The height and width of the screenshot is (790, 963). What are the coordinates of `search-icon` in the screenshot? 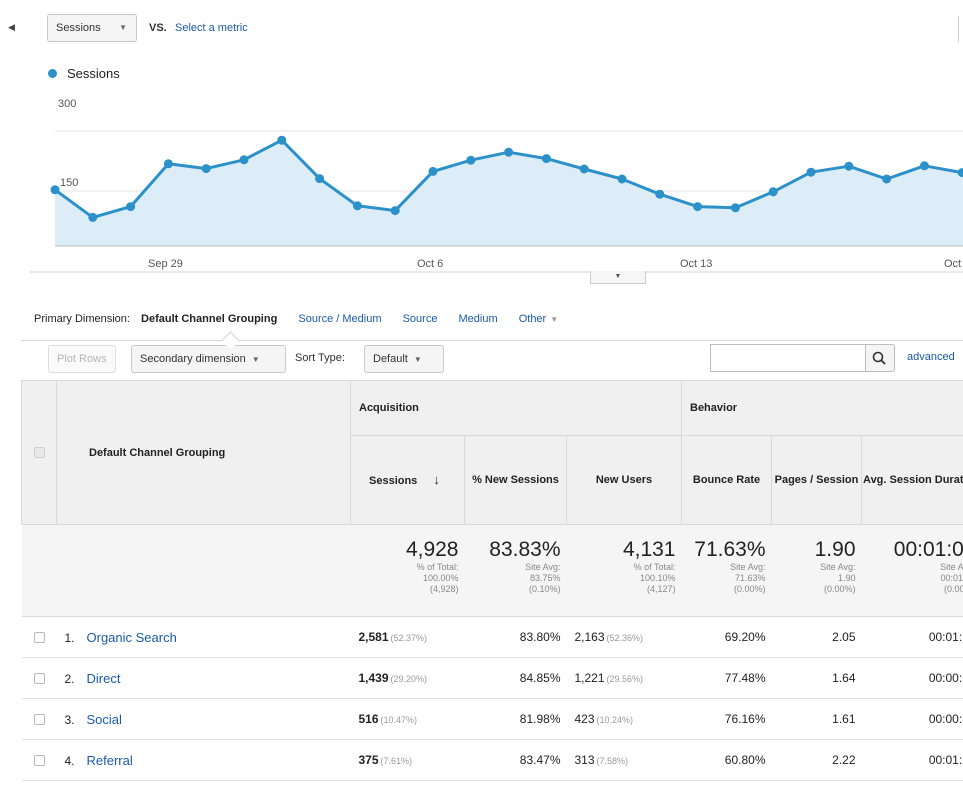 It's located at (879, 358).